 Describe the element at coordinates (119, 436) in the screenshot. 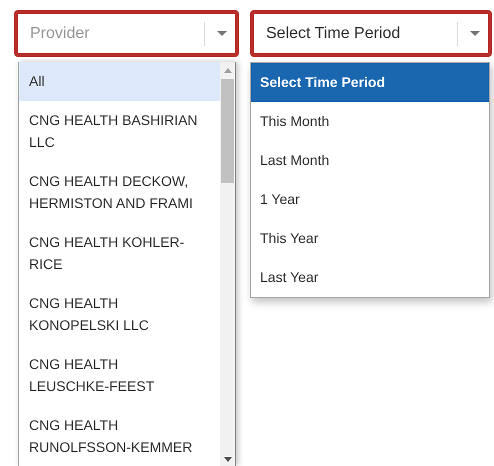

I see `provider-option: CNG HEALTH RUNOLFSSON-KEMMER` at that location.